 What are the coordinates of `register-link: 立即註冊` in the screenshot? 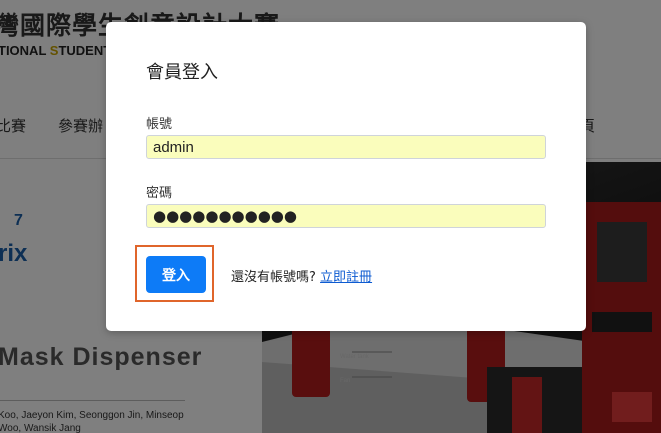 It's located at (346, 277).